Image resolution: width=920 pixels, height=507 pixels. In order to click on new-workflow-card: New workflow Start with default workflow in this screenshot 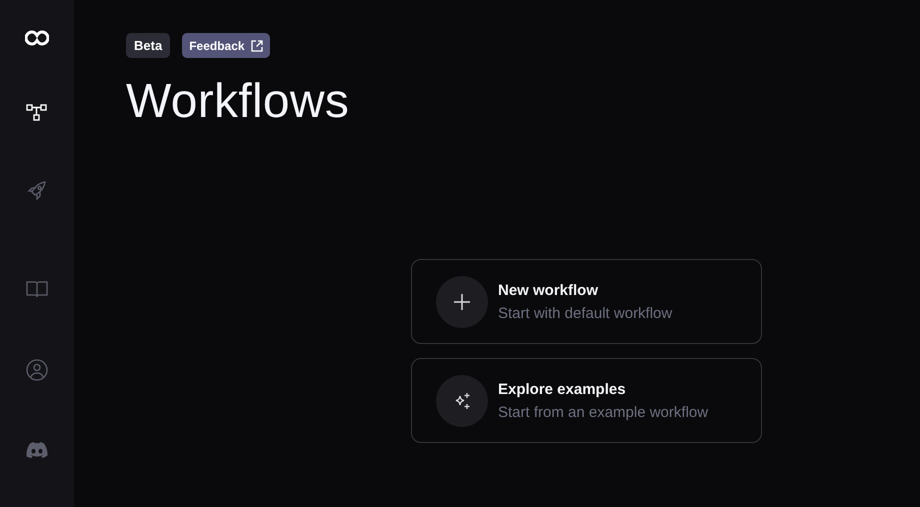, I will do `click(586, 301)`.